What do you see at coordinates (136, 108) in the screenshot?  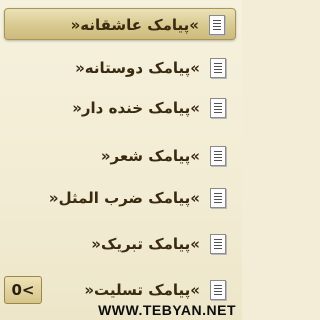 I see `menu-item-label: »پیامک خنده دار«` at bounding box center [136, 108].